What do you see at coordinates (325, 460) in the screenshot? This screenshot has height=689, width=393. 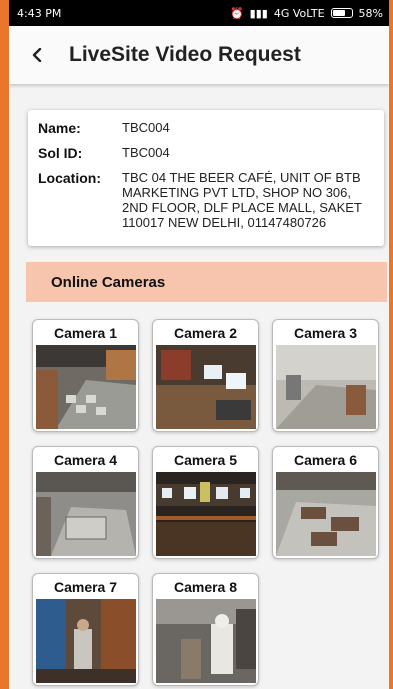 I see `camera-label: Camera 6` at bounding box center [325, 460].